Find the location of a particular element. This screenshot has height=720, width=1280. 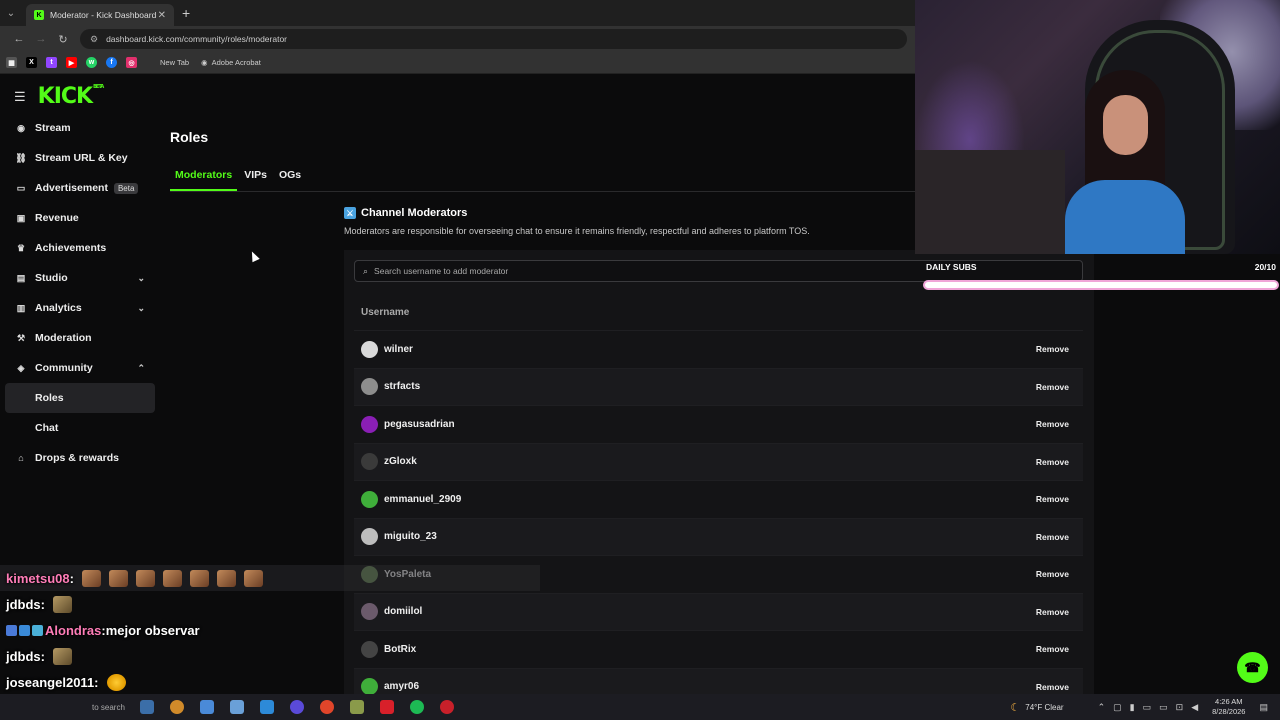

clock-date: 8/28/2026 is located at coordinates (1229, 711).